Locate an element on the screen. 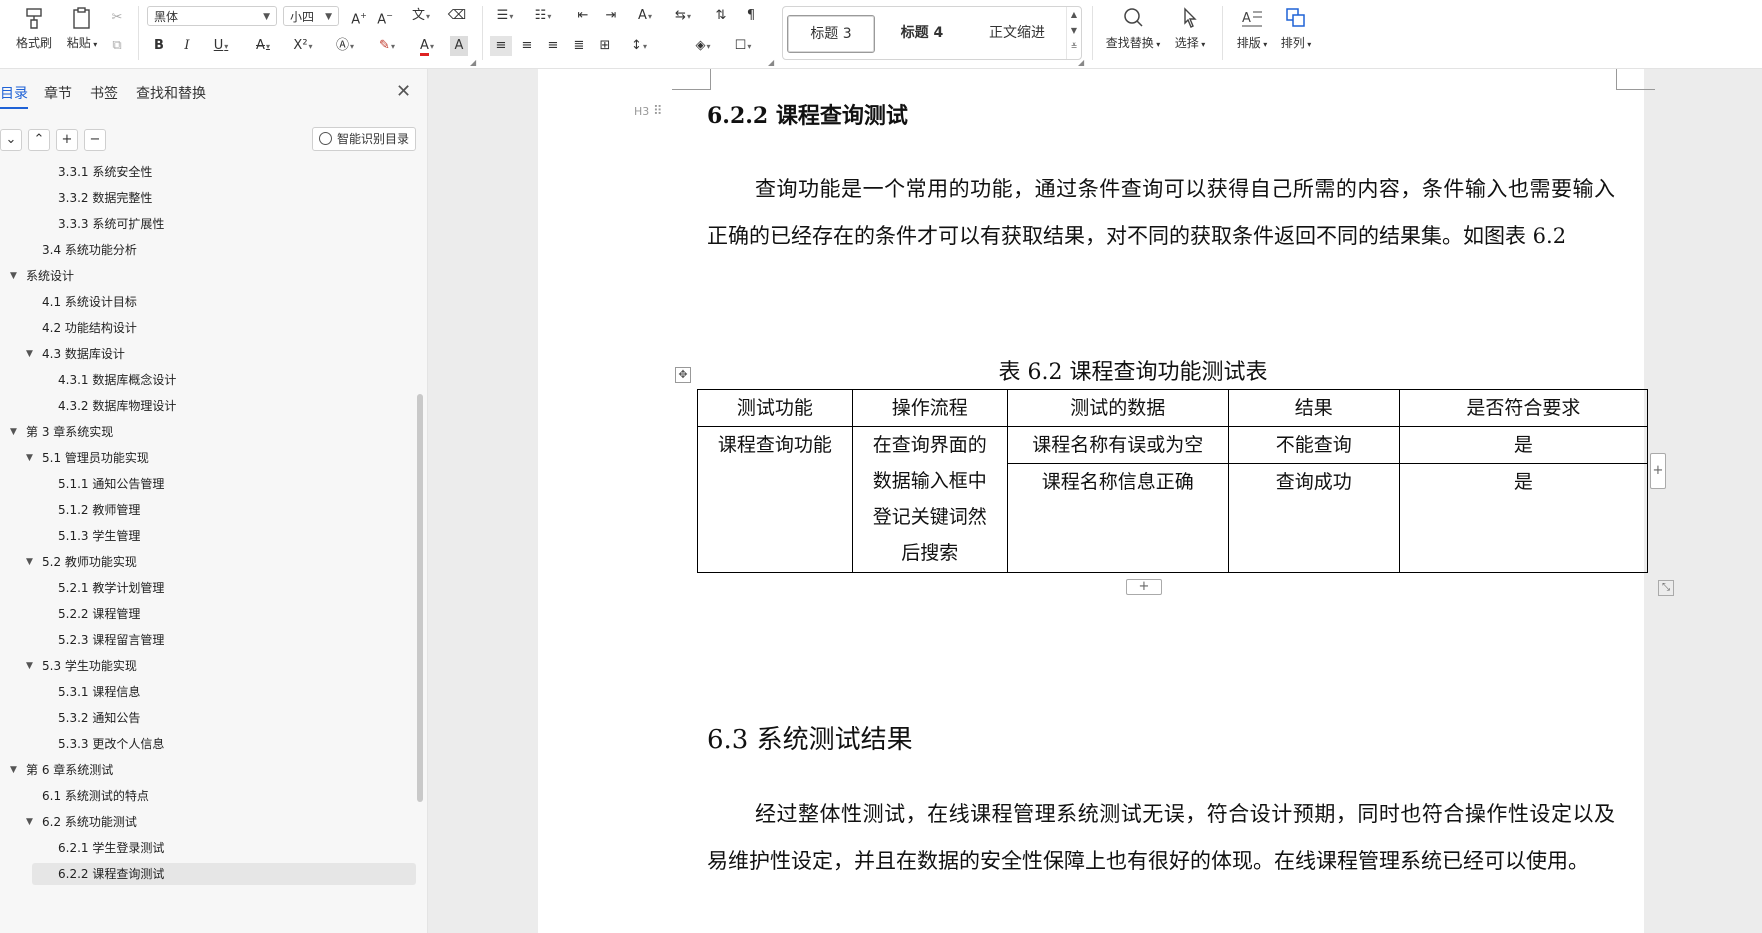  table-header-cell: 测试的数据 is located at coordinates (1117, 408).